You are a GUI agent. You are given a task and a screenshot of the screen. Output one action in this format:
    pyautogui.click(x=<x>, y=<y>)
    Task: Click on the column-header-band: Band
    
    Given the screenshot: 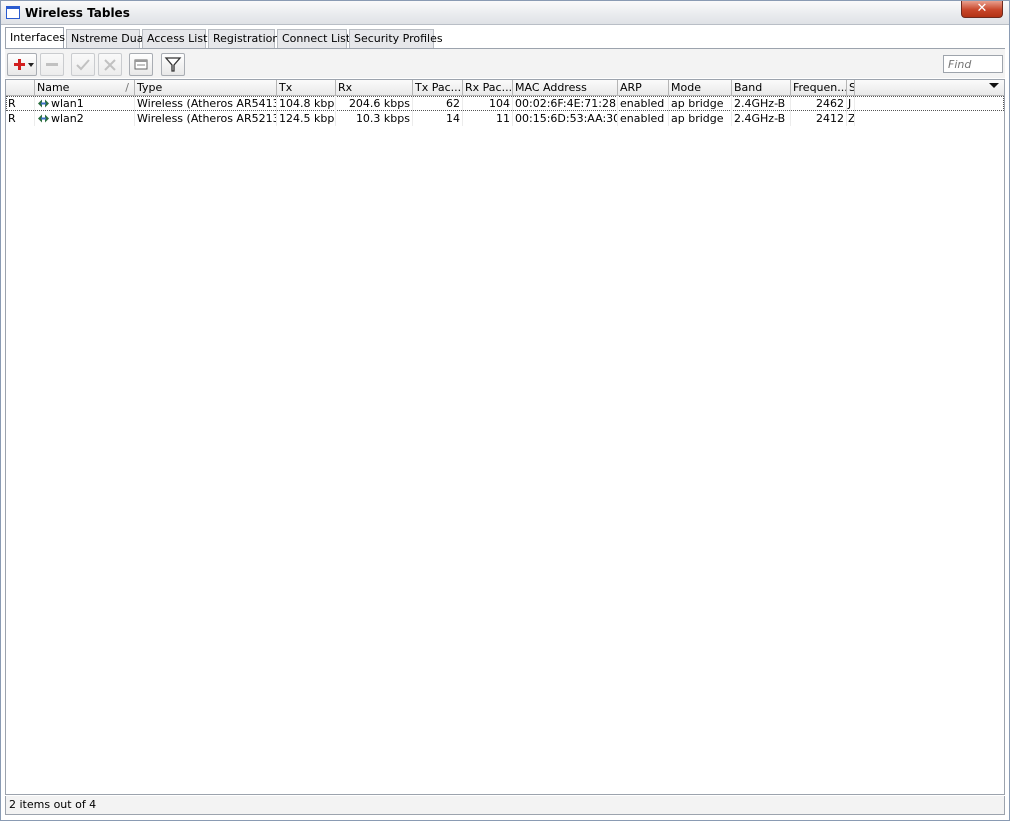 What is the action you would take?
    pyautogui.click(x=761, y=88)
    